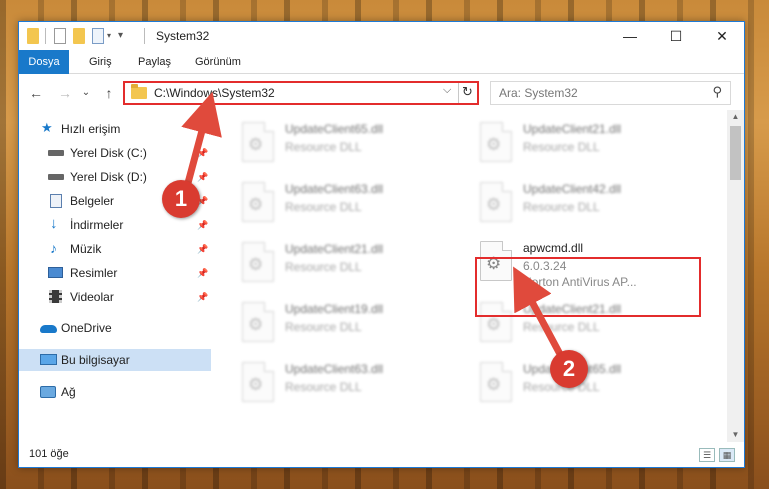  Describe the element at coordinates (54, 223) in the screenshot. I see `download-icon: ↓` at that location.